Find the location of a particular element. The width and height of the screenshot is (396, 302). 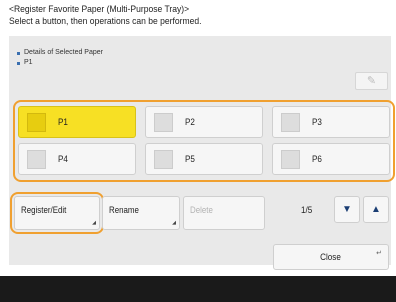

paper-label: P6 is located at coordinates (317, 159).